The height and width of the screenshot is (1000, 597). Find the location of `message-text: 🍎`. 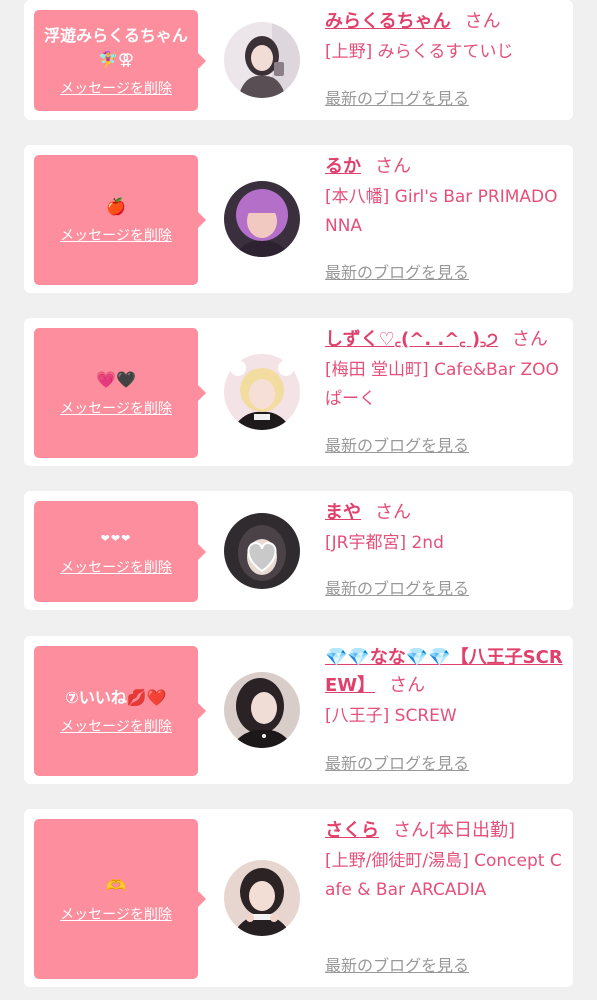

message-text: 🍎 is located at coordinates (116, 206).